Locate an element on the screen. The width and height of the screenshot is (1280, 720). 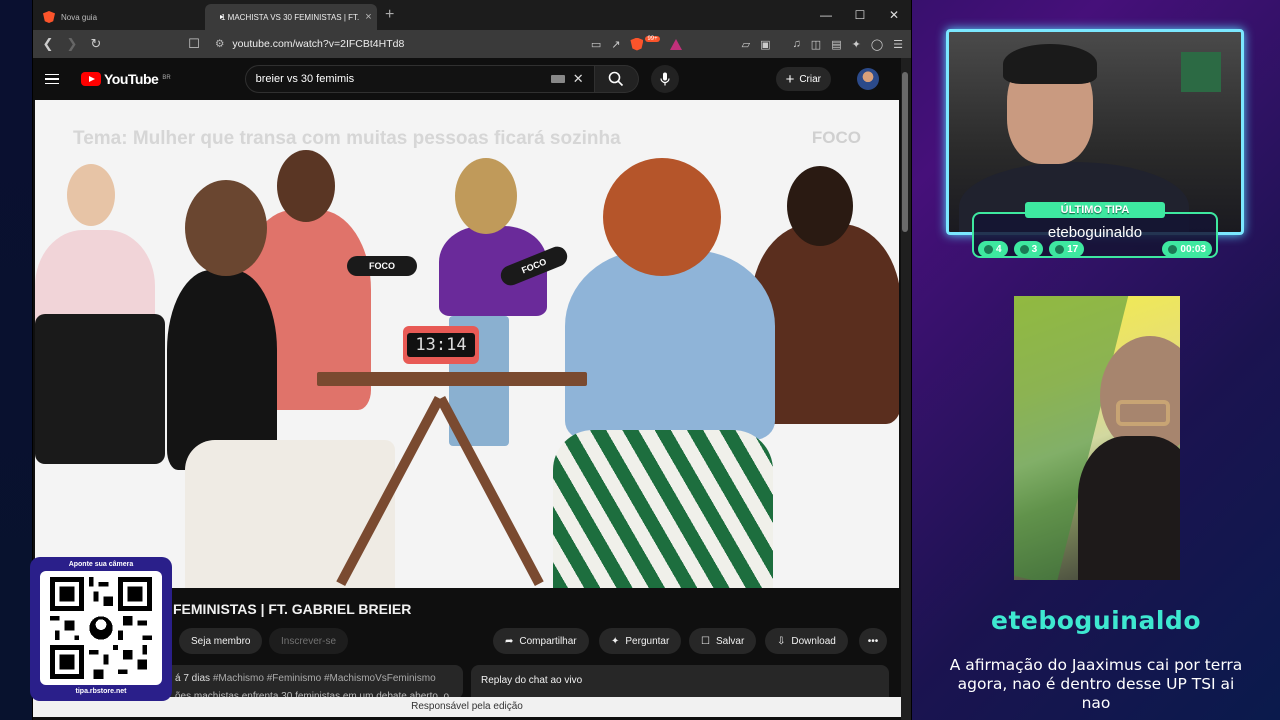
join-button: Seja membro is located at coordinates (221, 641).